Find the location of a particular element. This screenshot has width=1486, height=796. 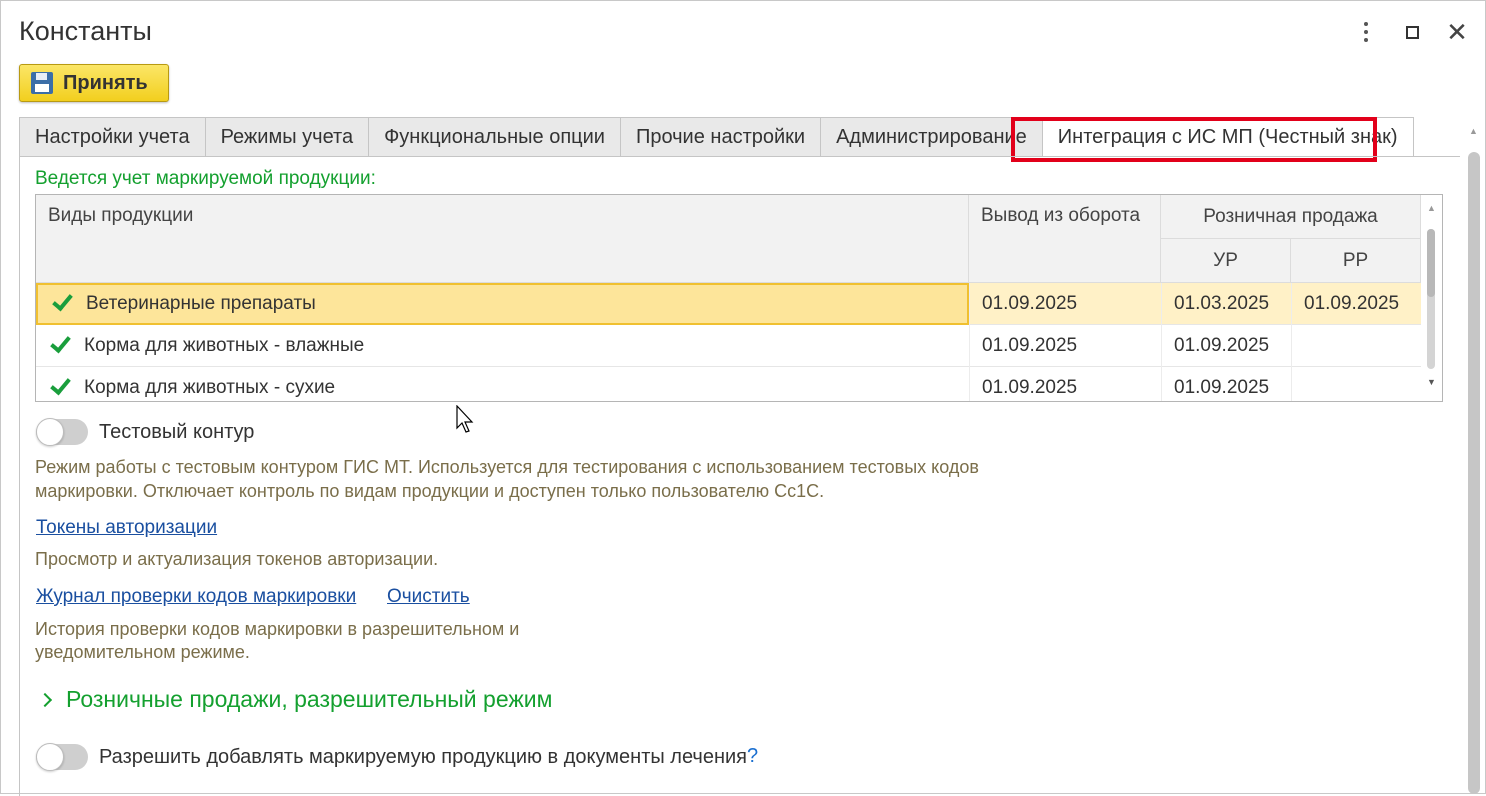

close-icon: ✕ is located at coordinates (1457, 32).